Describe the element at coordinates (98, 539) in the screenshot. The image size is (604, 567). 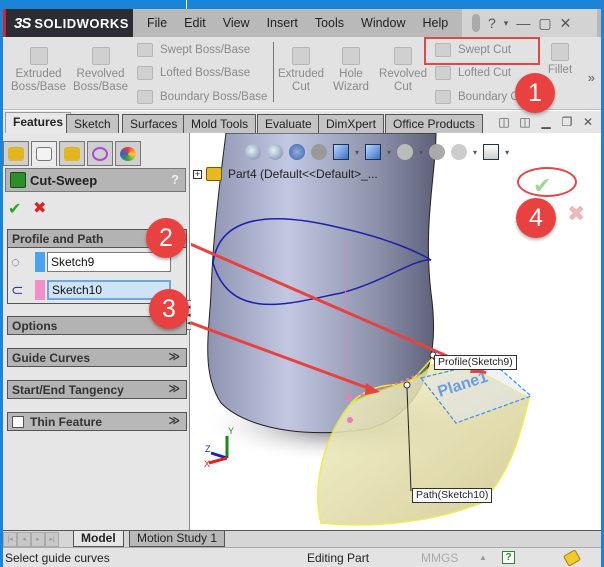
I see `tab-model: Model` at that location.